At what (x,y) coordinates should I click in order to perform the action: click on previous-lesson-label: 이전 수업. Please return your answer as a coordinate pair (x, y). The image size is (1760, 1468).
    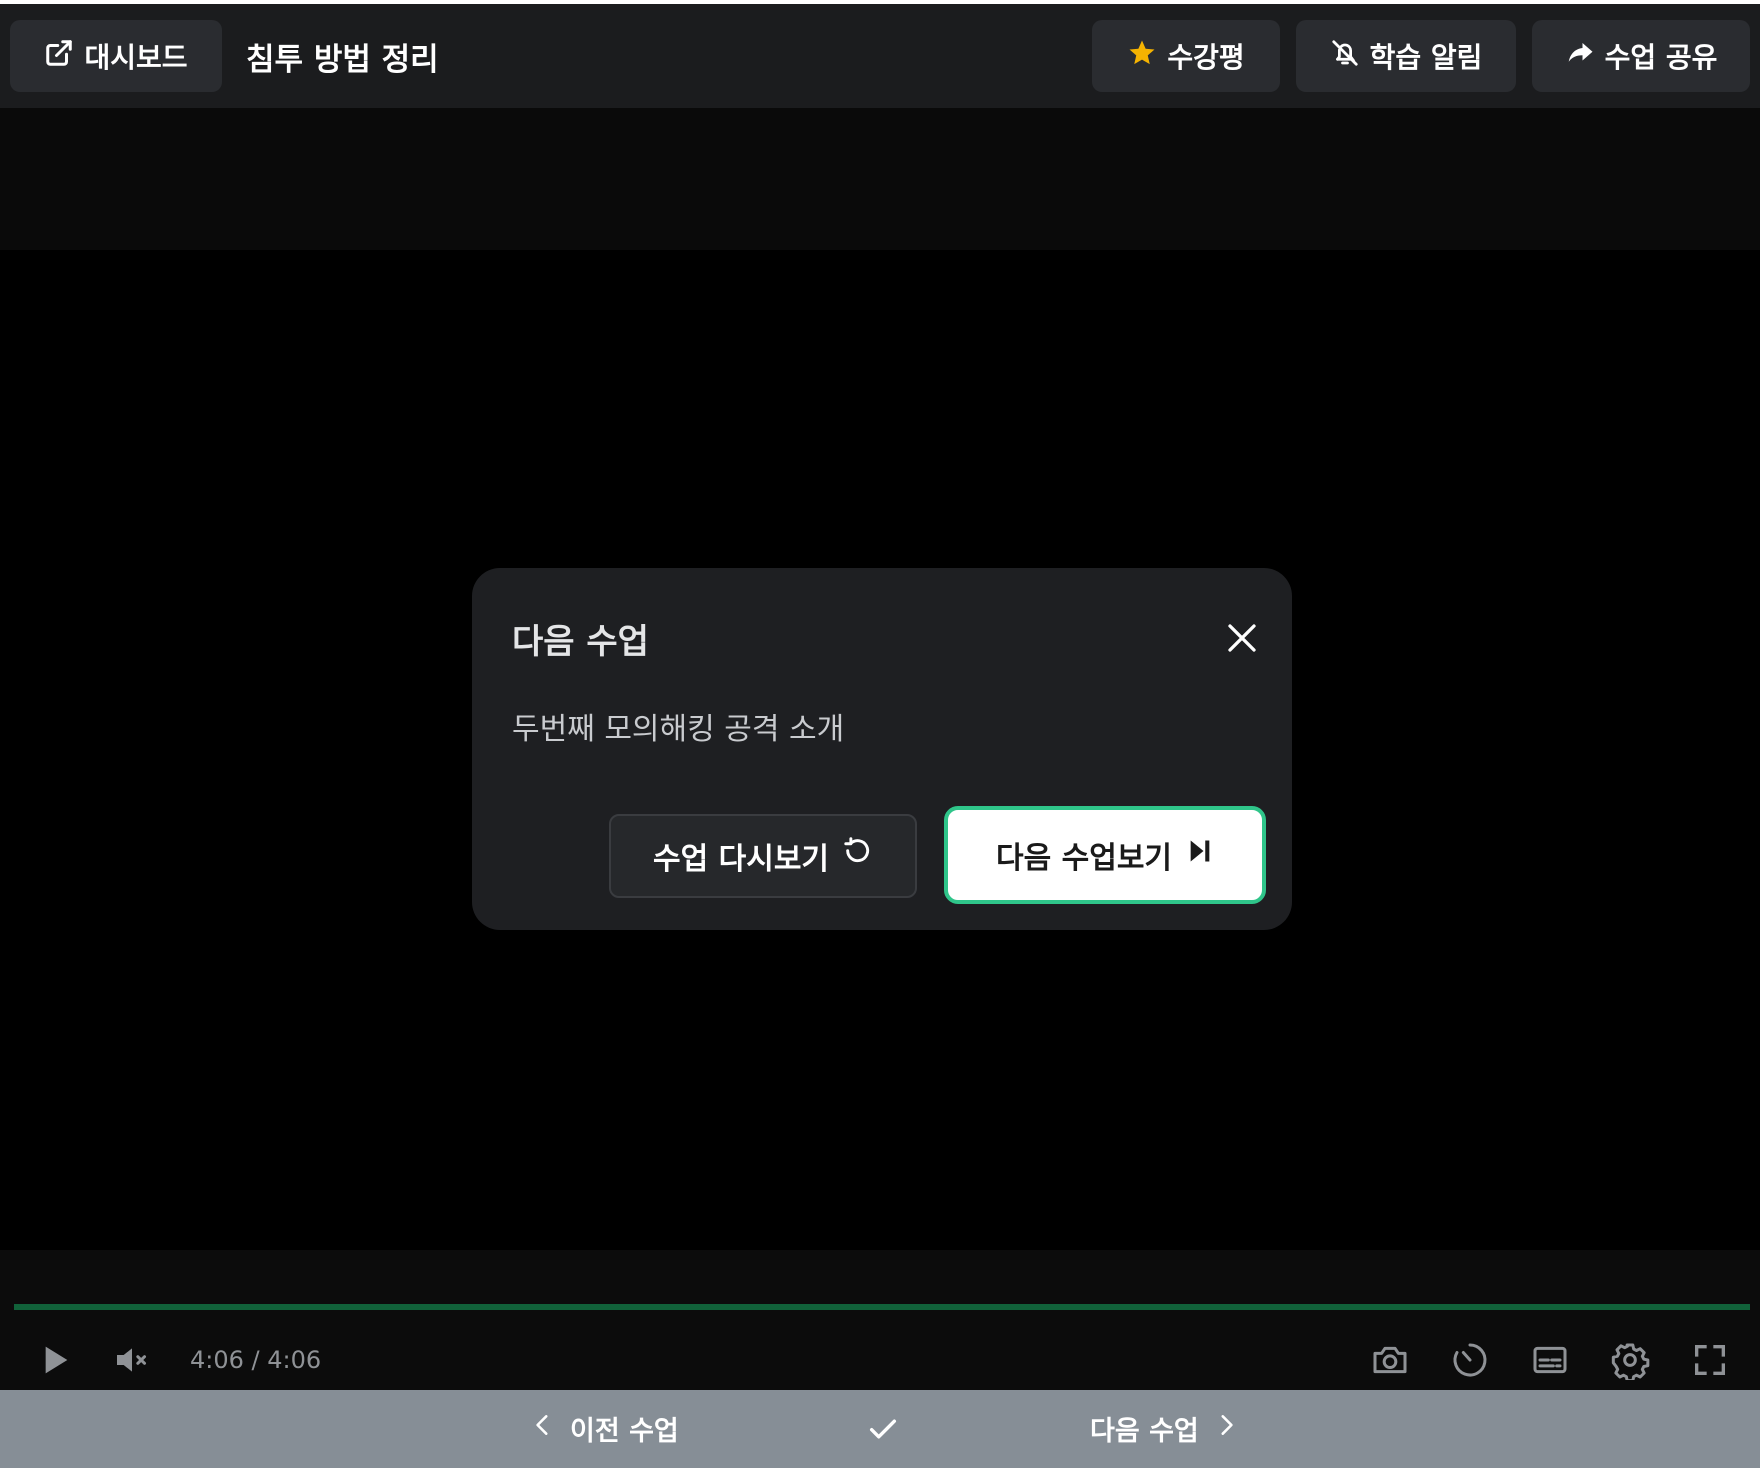
    Looking at the image, I should click on (624, 1431).